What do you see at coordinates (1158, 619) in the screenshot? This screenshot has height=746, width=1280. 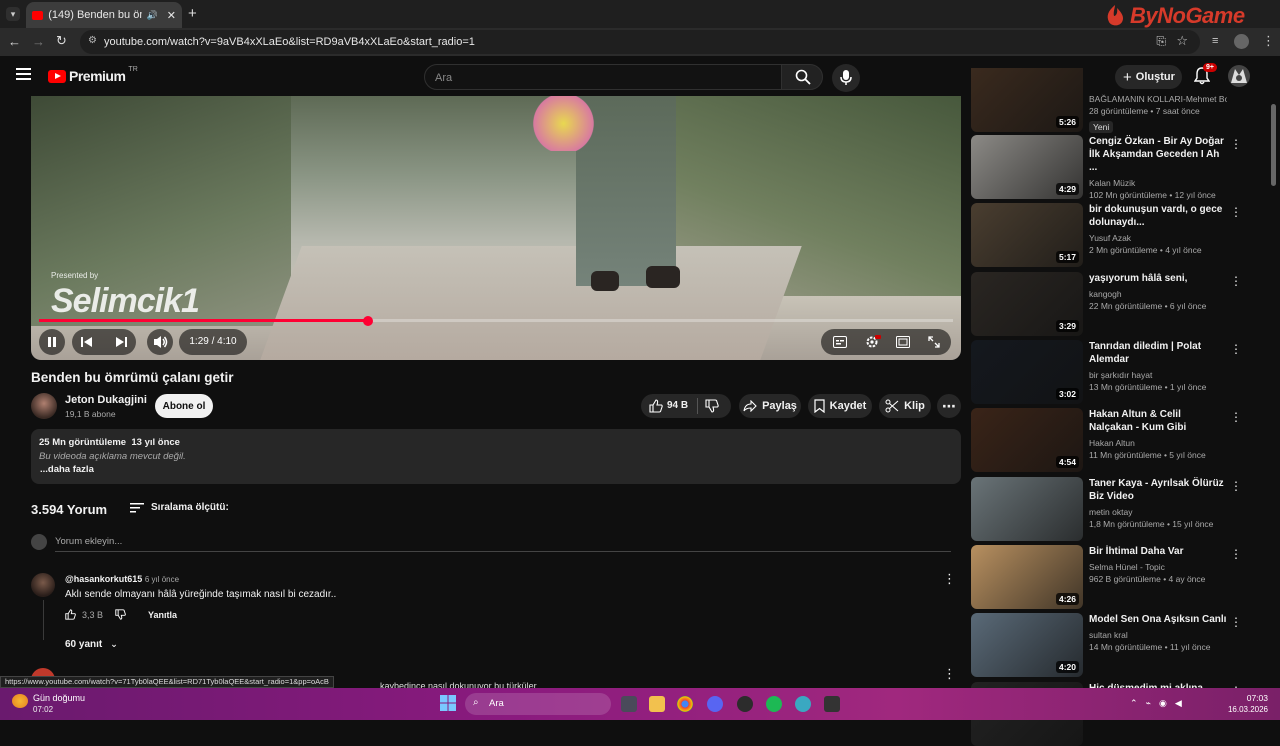 I see `recommendation-title: Model Sen Ona Aşıksın Canlı` at bounding box center [1158, 619].